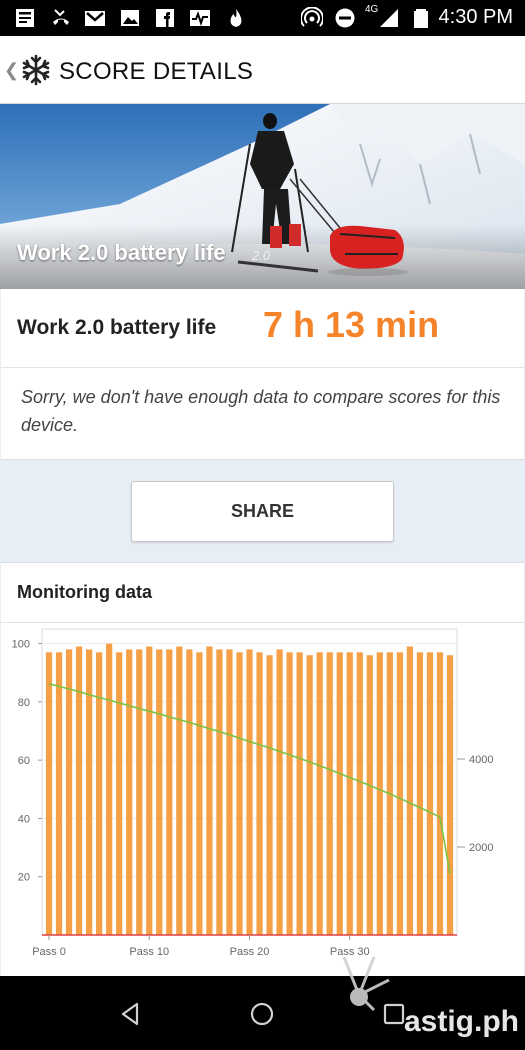  I want to click on missed-call-icon, so click(61, 17).